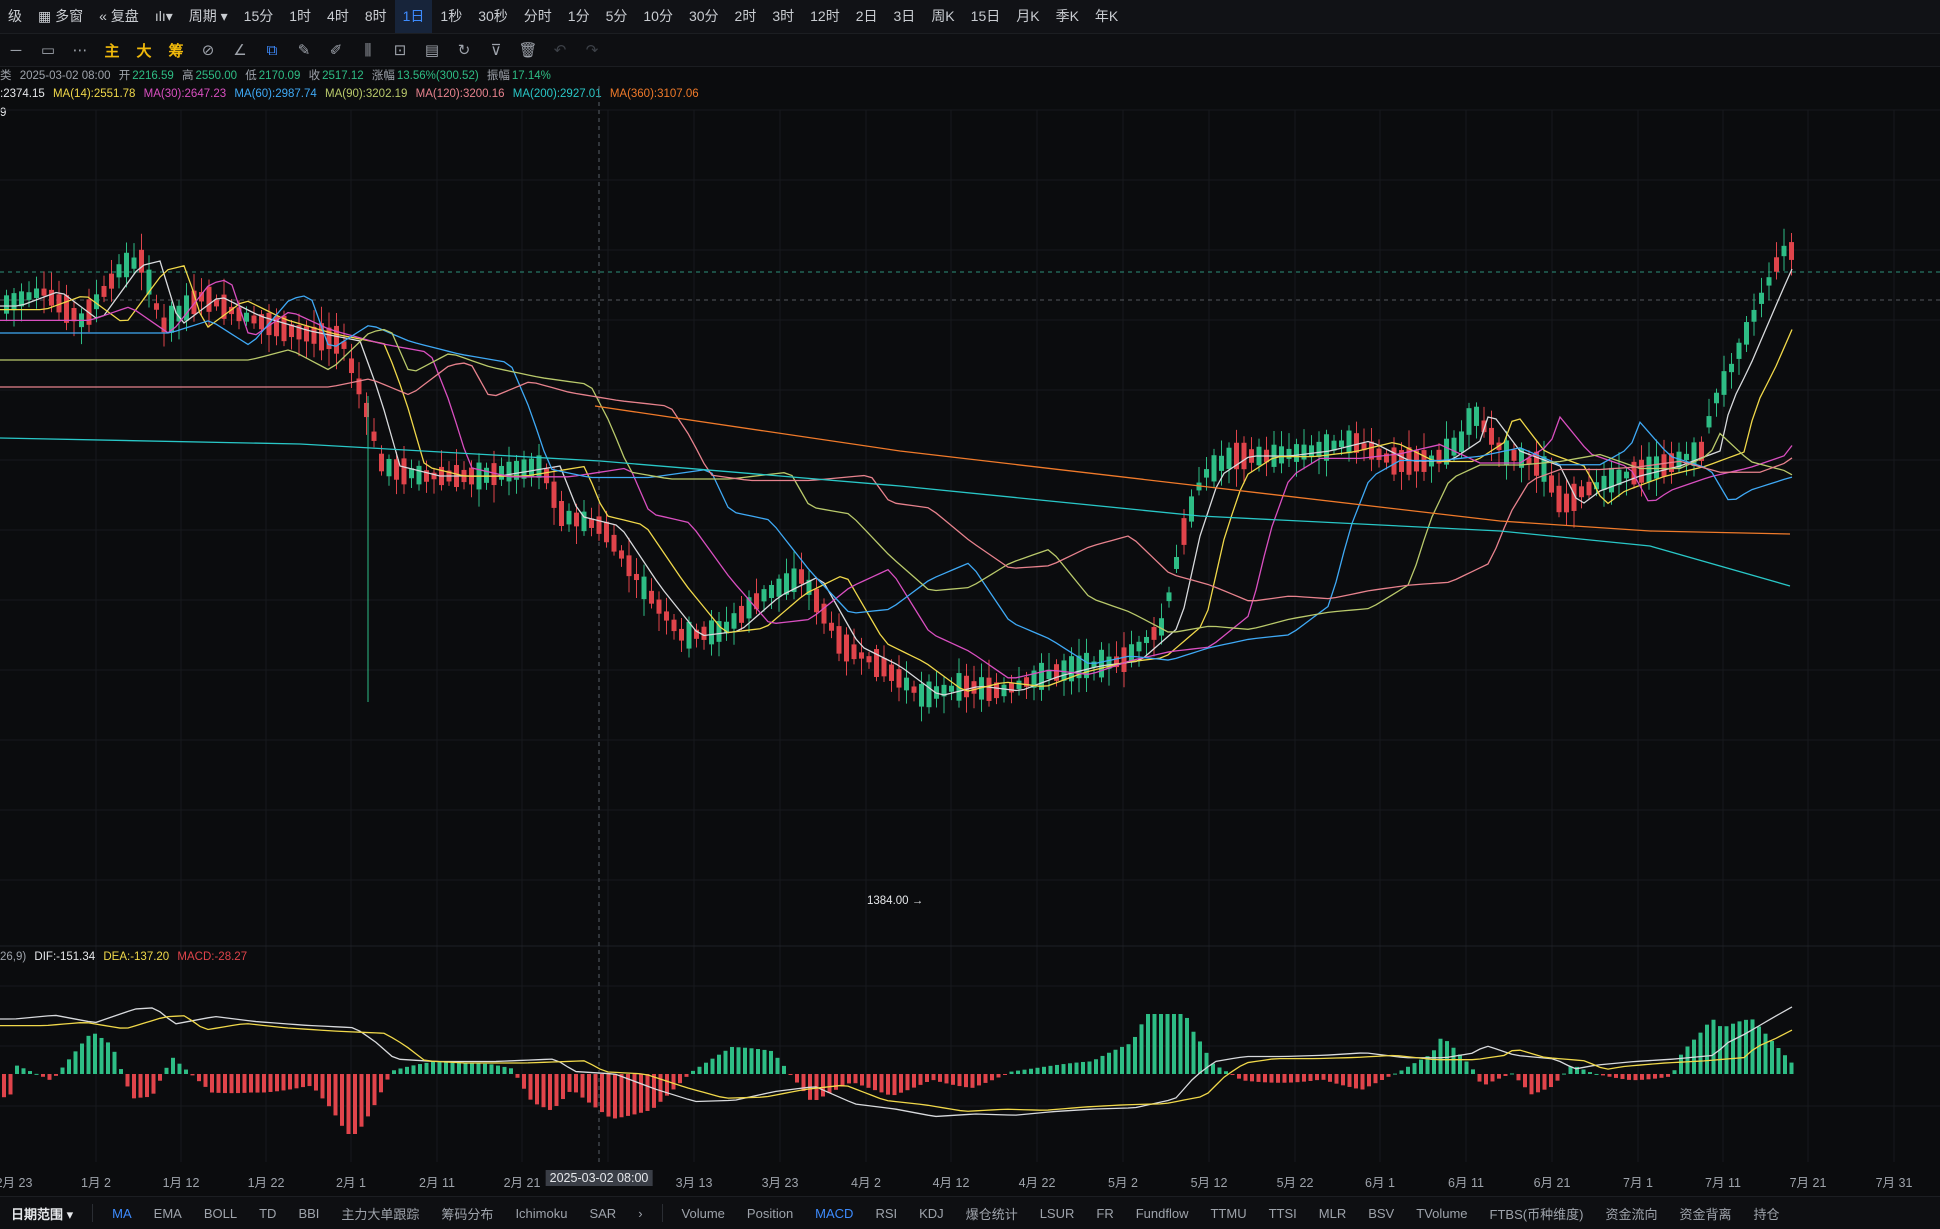  I want to click on indicator-edit-icon: ⊘, so click(208, 50).